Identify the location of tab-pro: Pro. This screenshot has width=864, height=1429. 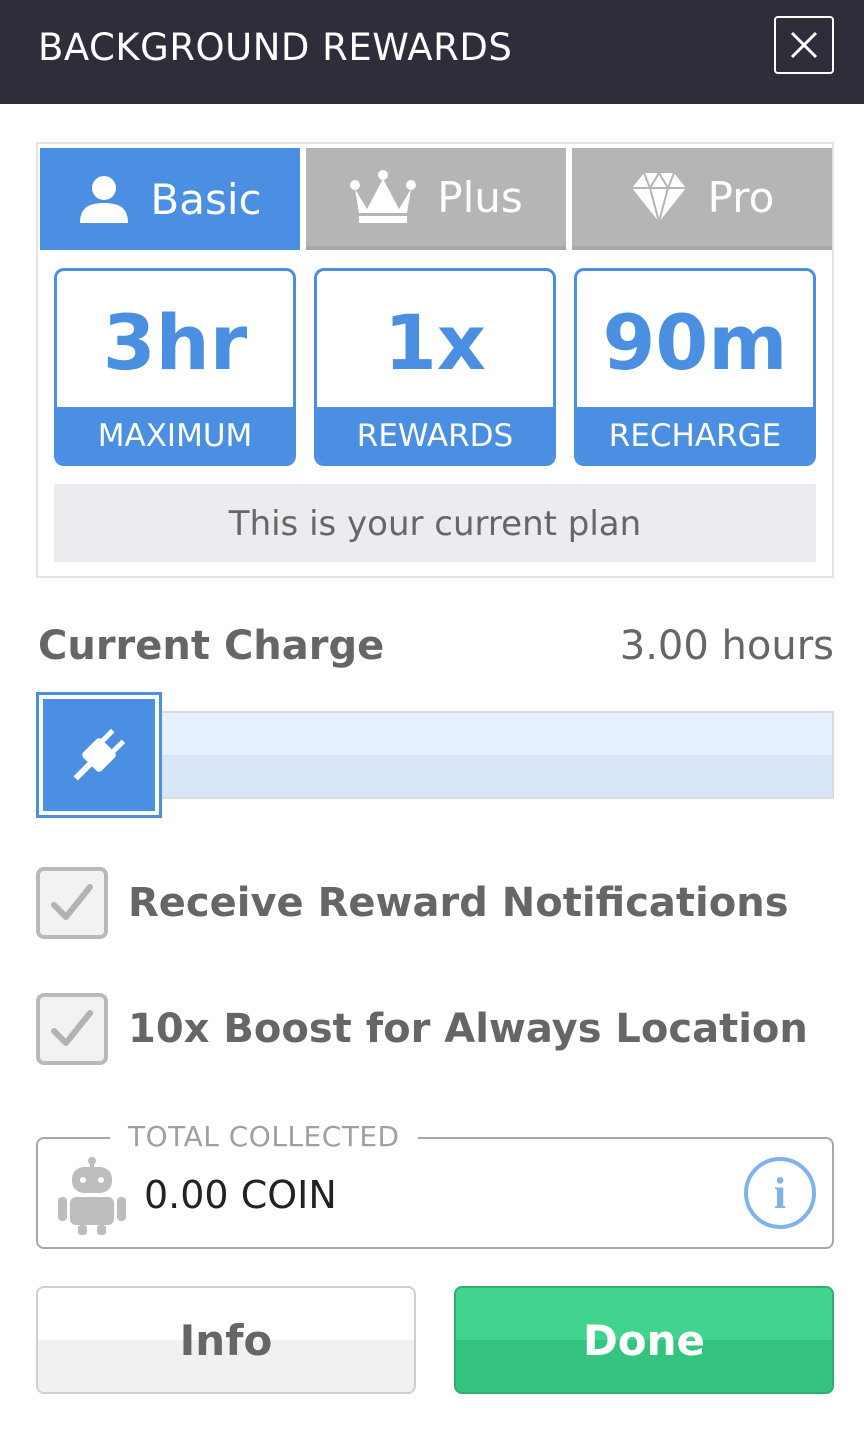
(702, 199).